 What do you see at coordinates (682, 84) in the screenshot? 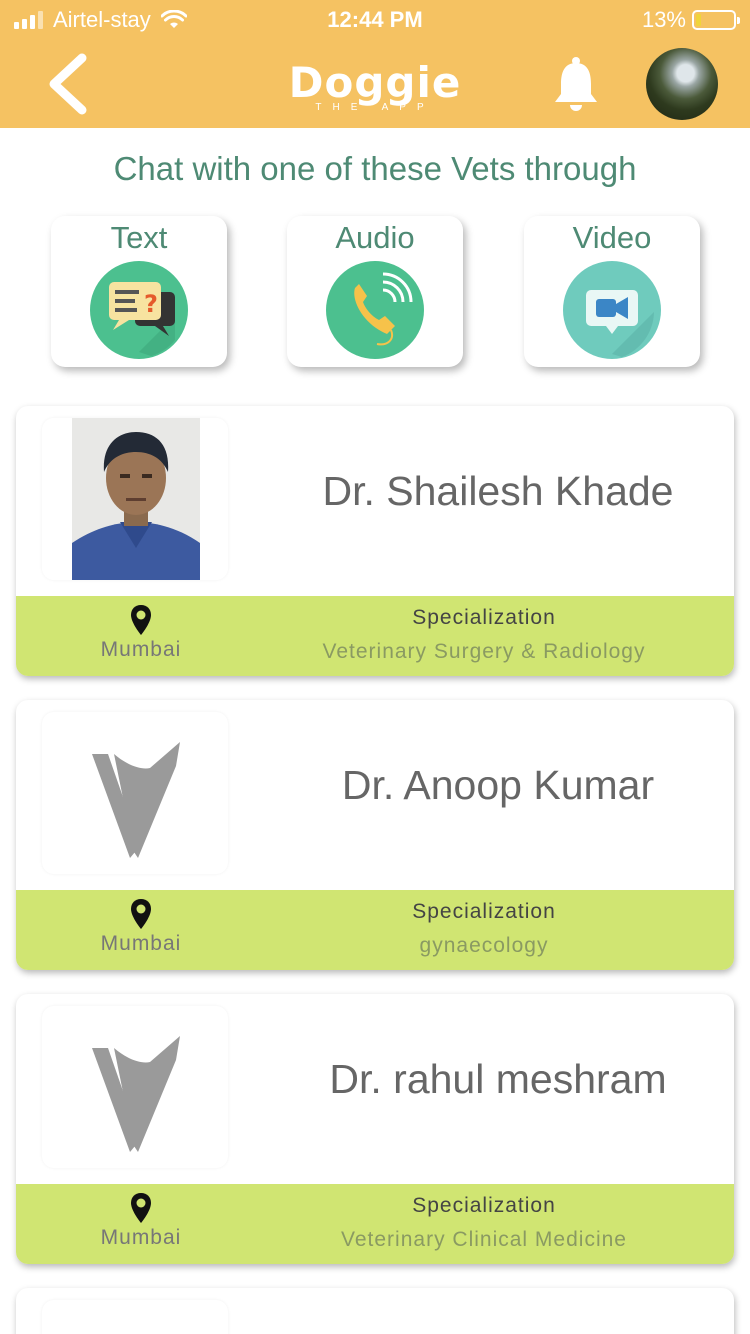
I see `profile-avatar` at bounding box center [682, 84].